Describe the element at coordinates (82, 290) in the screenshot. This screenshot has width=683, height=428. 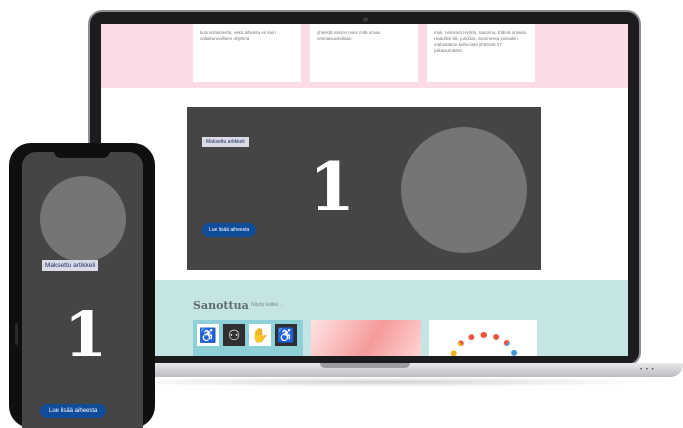
I see `phone-screen: Maksettu artikkeli 1 Lue lisää aiheesta` at that location.